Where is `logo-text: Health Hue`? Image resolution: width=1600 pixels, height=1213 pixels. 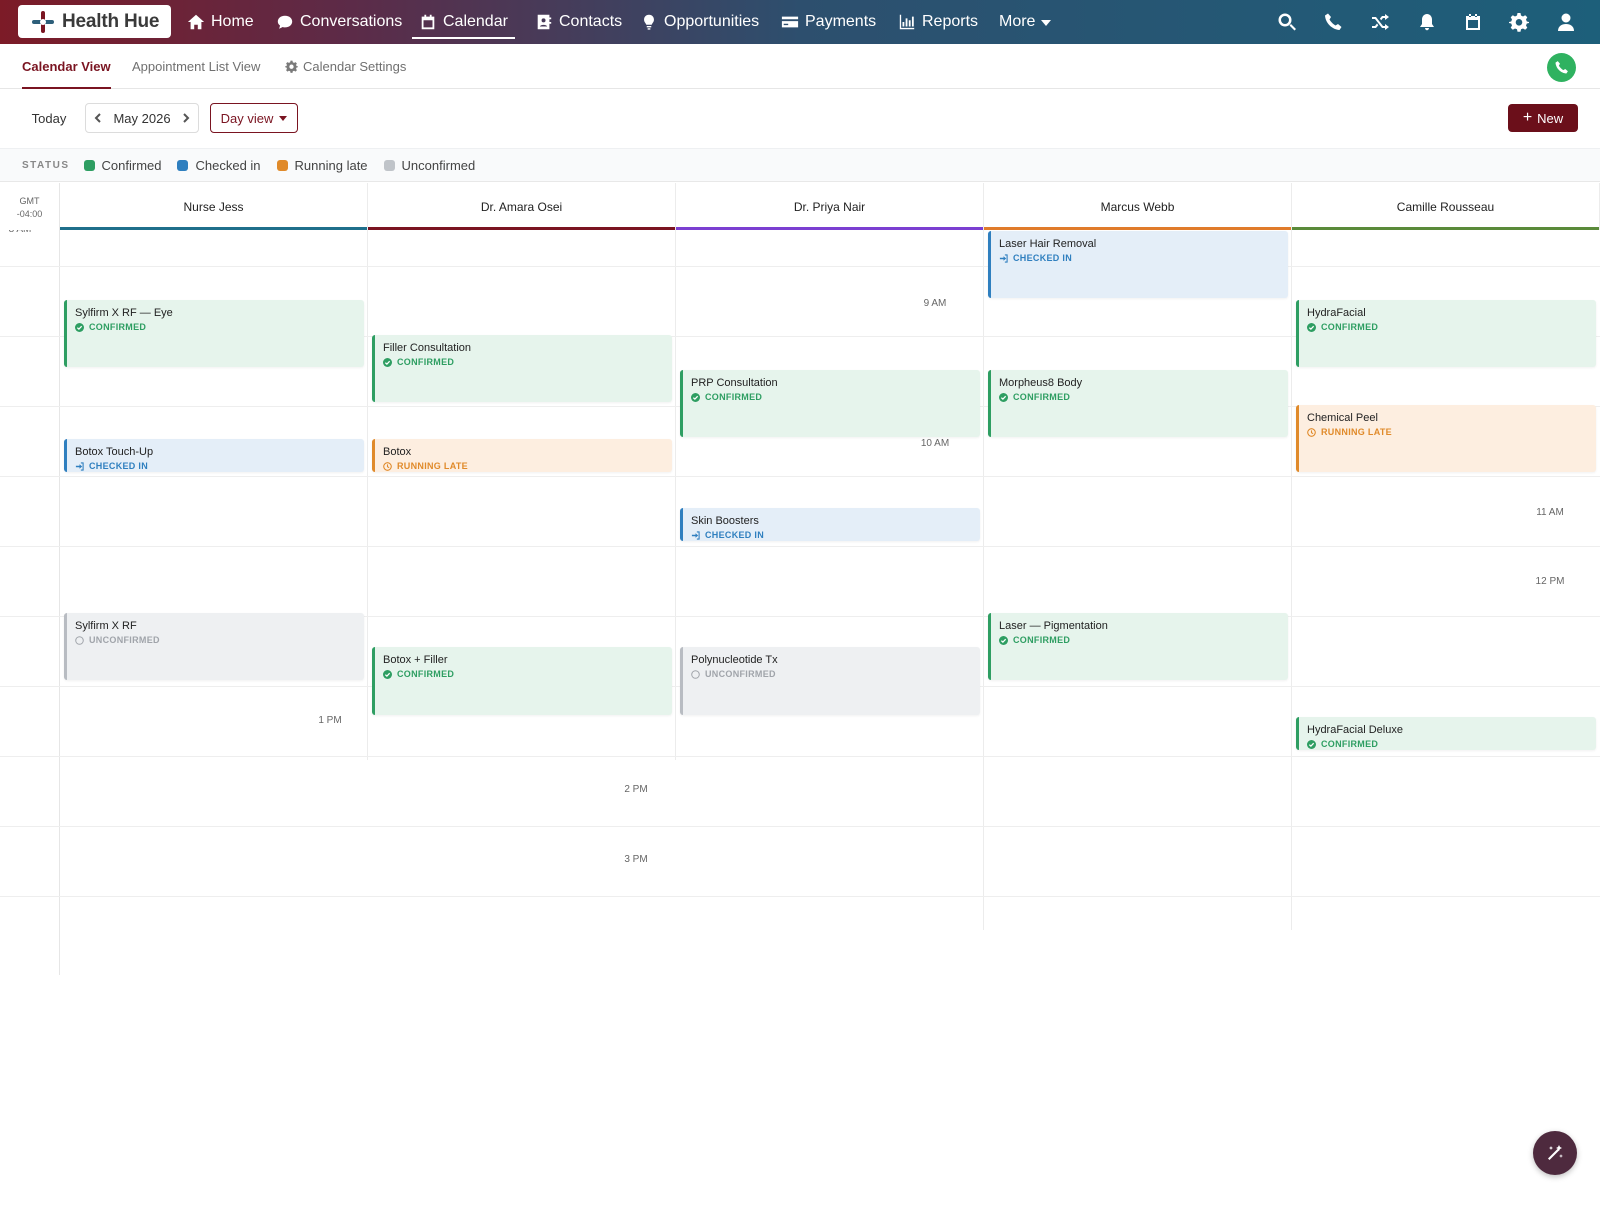
logo-text: Health Hue is located at coordinates (111, 21).